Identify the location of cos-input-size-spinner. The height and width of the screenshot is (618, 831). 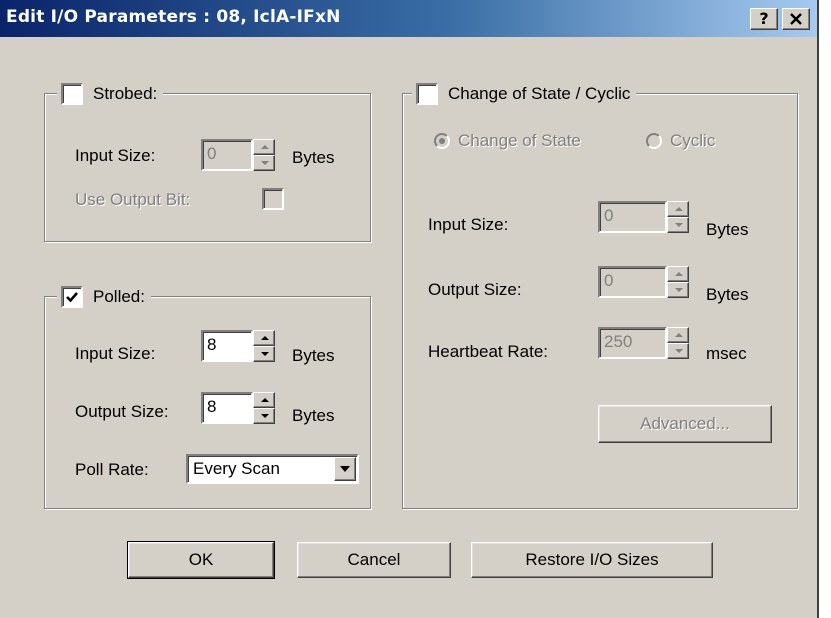
(678, 217).